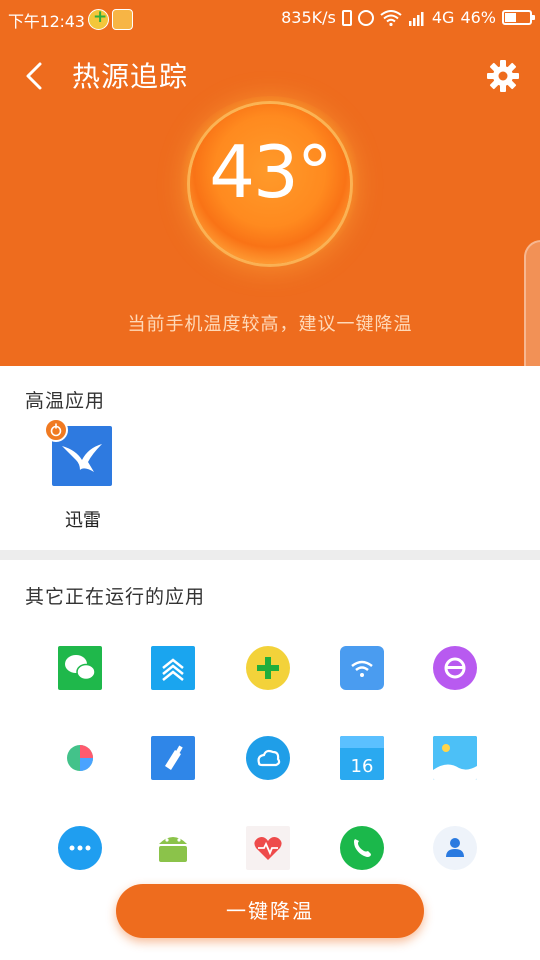 The height and width of the screenshot is (960, 540). I want to click on status-bar: 下午12:43 835K/s 4G 46%, so click(270, 18).